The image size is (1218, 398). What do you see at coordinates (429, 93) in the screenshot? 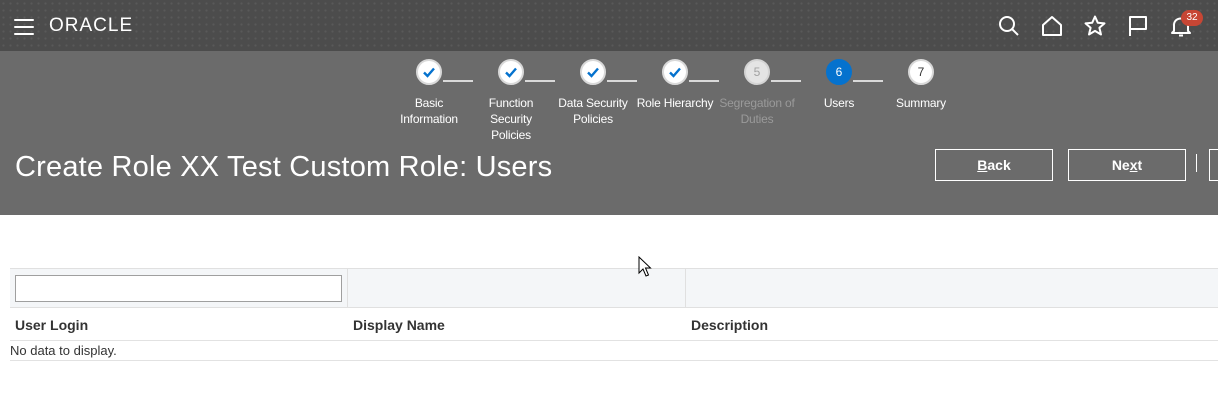
I see `train-step-basic-information: Basic Information` at bounding box center [429, 93].